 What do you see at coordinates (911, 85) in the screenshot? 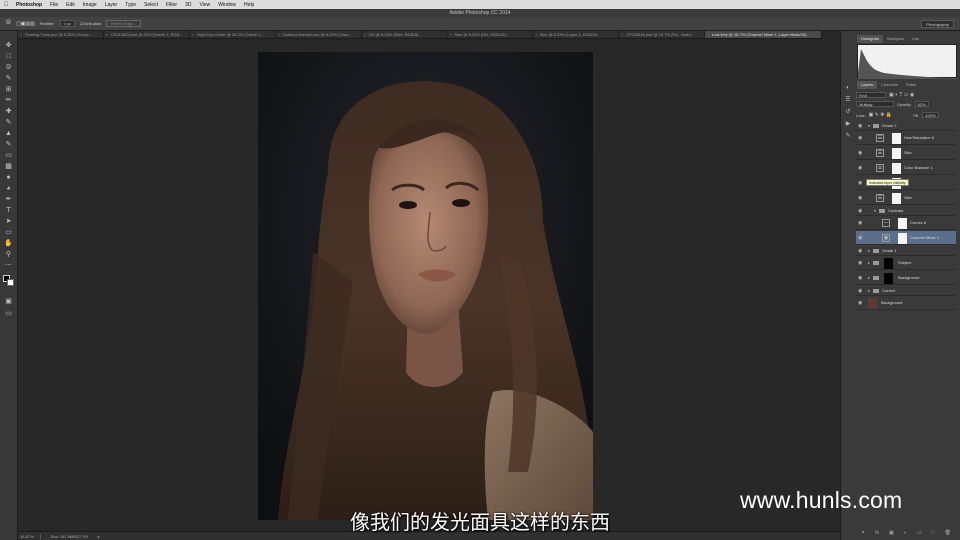
I see `tab-paths: Paths` at bounding box center [911, 85].